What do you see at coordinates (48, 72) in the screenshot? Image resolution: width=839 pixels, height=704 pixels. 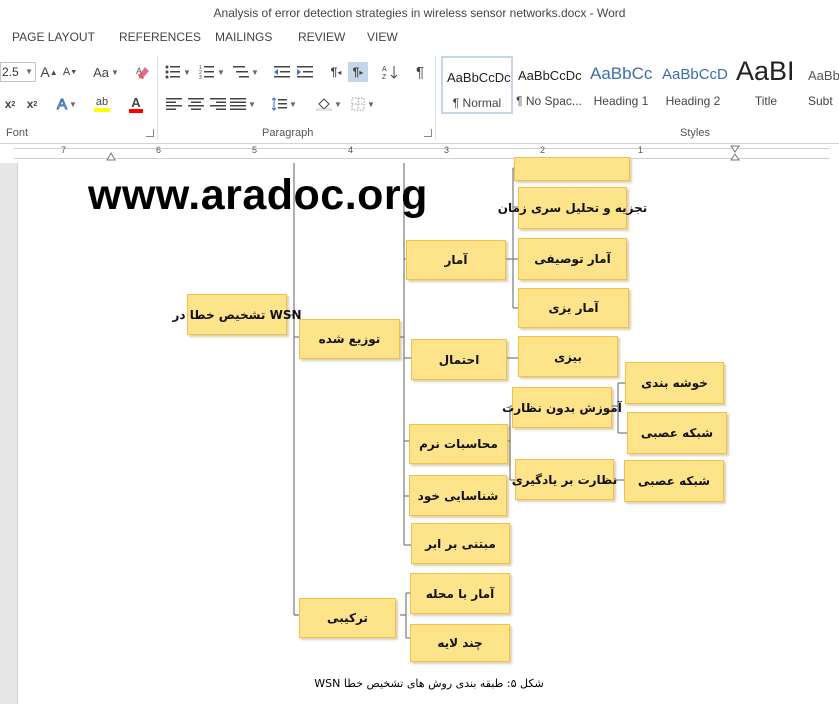 I see `grow-font-button: A ▲` at bounding box center [48, 72].